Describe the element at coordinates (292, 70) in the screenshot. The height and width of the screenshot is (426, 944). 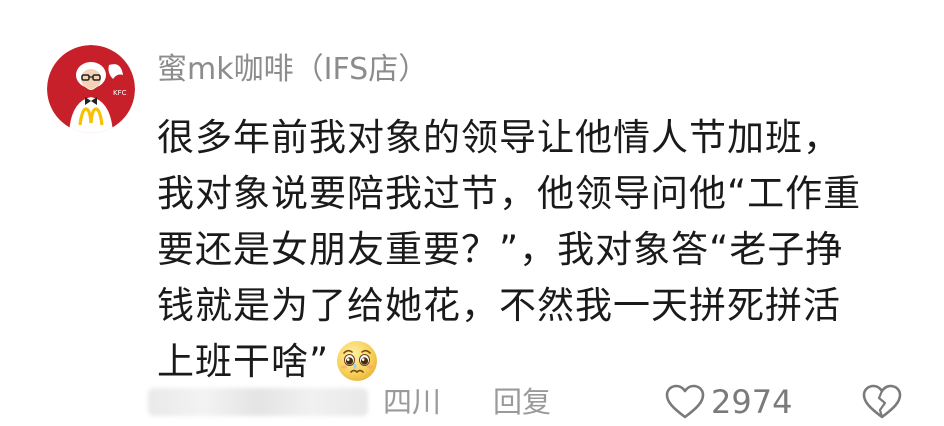
I see `comment-username: 蜜mk咖啡（IFS店）` at that location.